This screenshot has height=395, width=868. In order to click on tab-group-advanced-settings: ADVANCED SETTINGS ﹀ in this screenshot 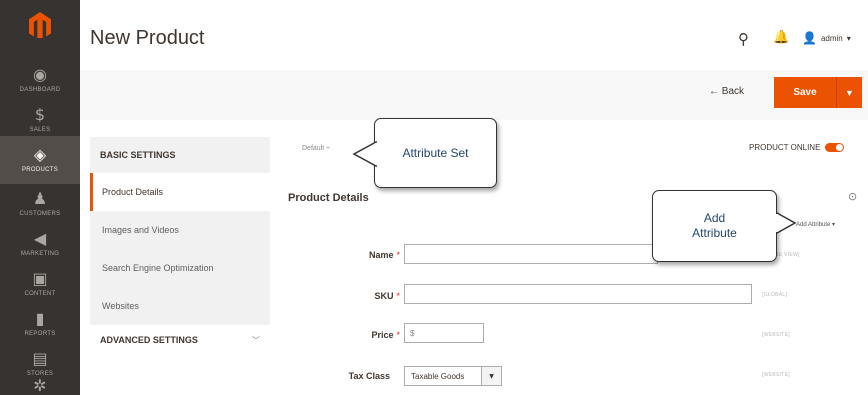, I will do `click(180, 340)`.